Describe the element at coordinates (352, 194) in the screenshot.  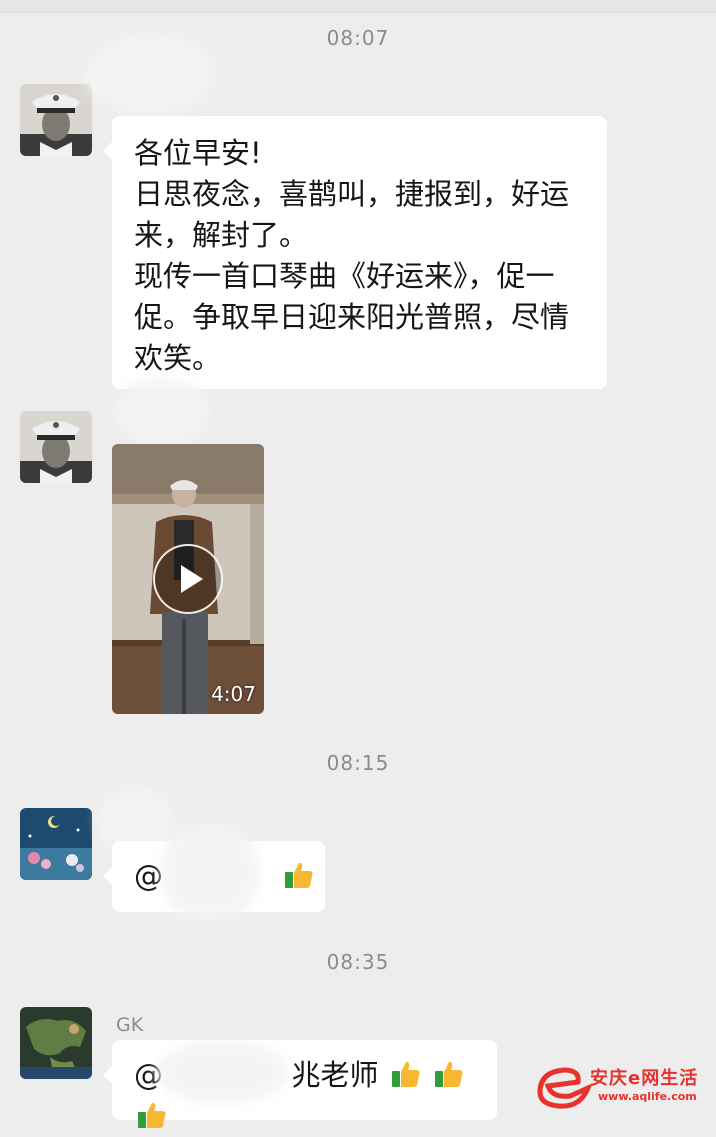
I see `message-text-line: 日思夜念，喜鹊叫，捷报到，好运` at that location.